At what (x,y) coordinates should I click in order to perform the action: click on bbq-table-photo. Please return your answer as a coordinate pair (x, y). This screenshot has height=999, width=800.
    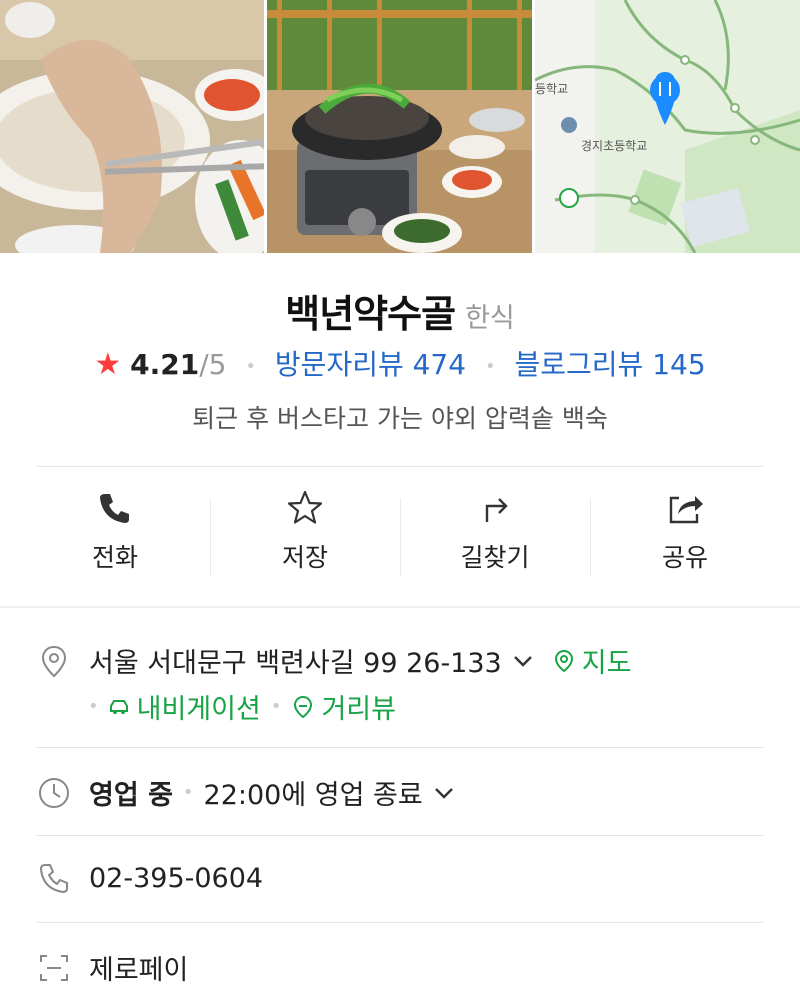
    Looking at the image, I should click on (399, 126).